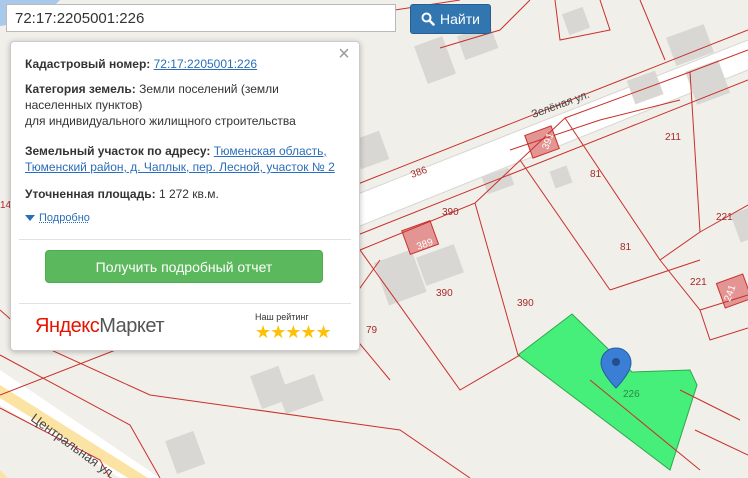 The width and height of the screenshot is (748, 478). Describe the element at coordinates (80, 89) in the screenshot. I see `land-category-label: Категория земель:` at that location.